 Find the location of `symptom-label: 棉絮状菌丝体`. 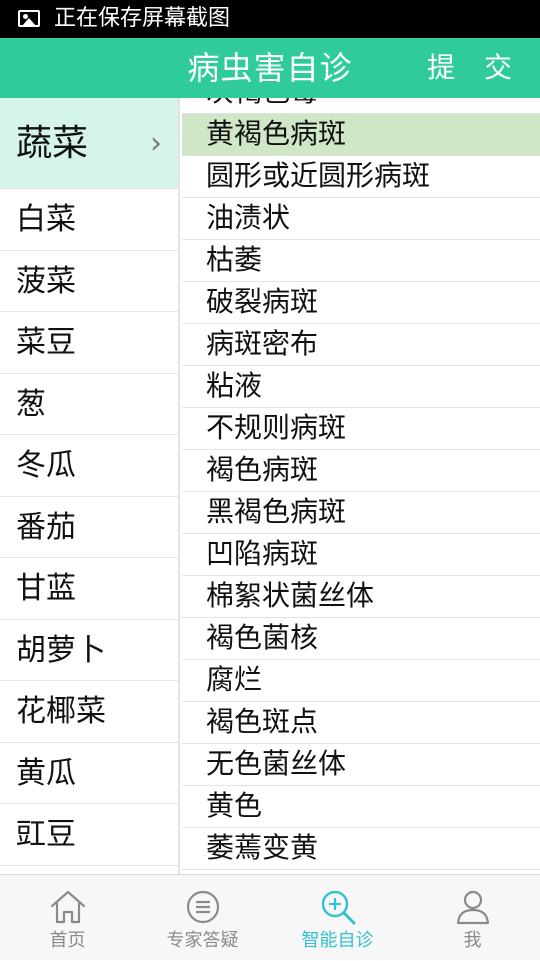

symptom-label: 棉絮状菌丝体 is located at coordinates (290, 595).